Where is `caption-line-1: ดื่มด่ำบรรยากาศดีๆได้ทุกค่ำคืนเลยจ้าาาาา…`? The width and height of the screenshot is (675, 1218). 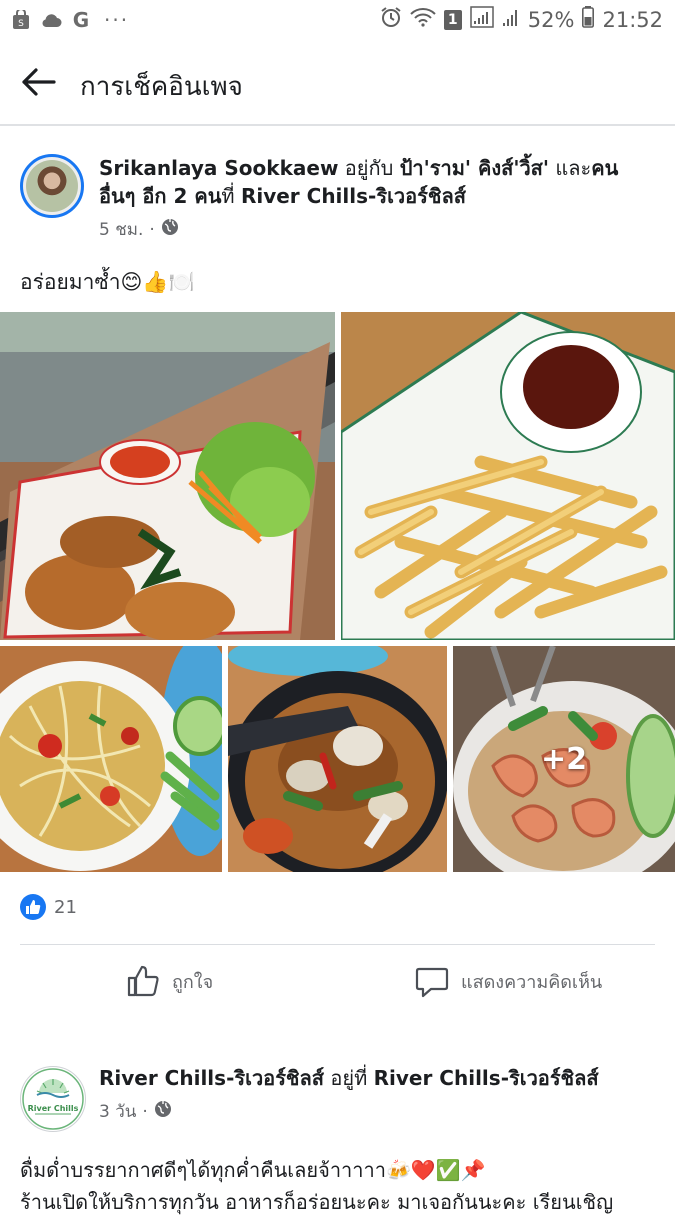
caption-line-1: ดื่มด่ำบรรยากาศดีๆได้ทุกค่ำคืนเลยจ้าาาาา… is located at coordinates (253, 1170).